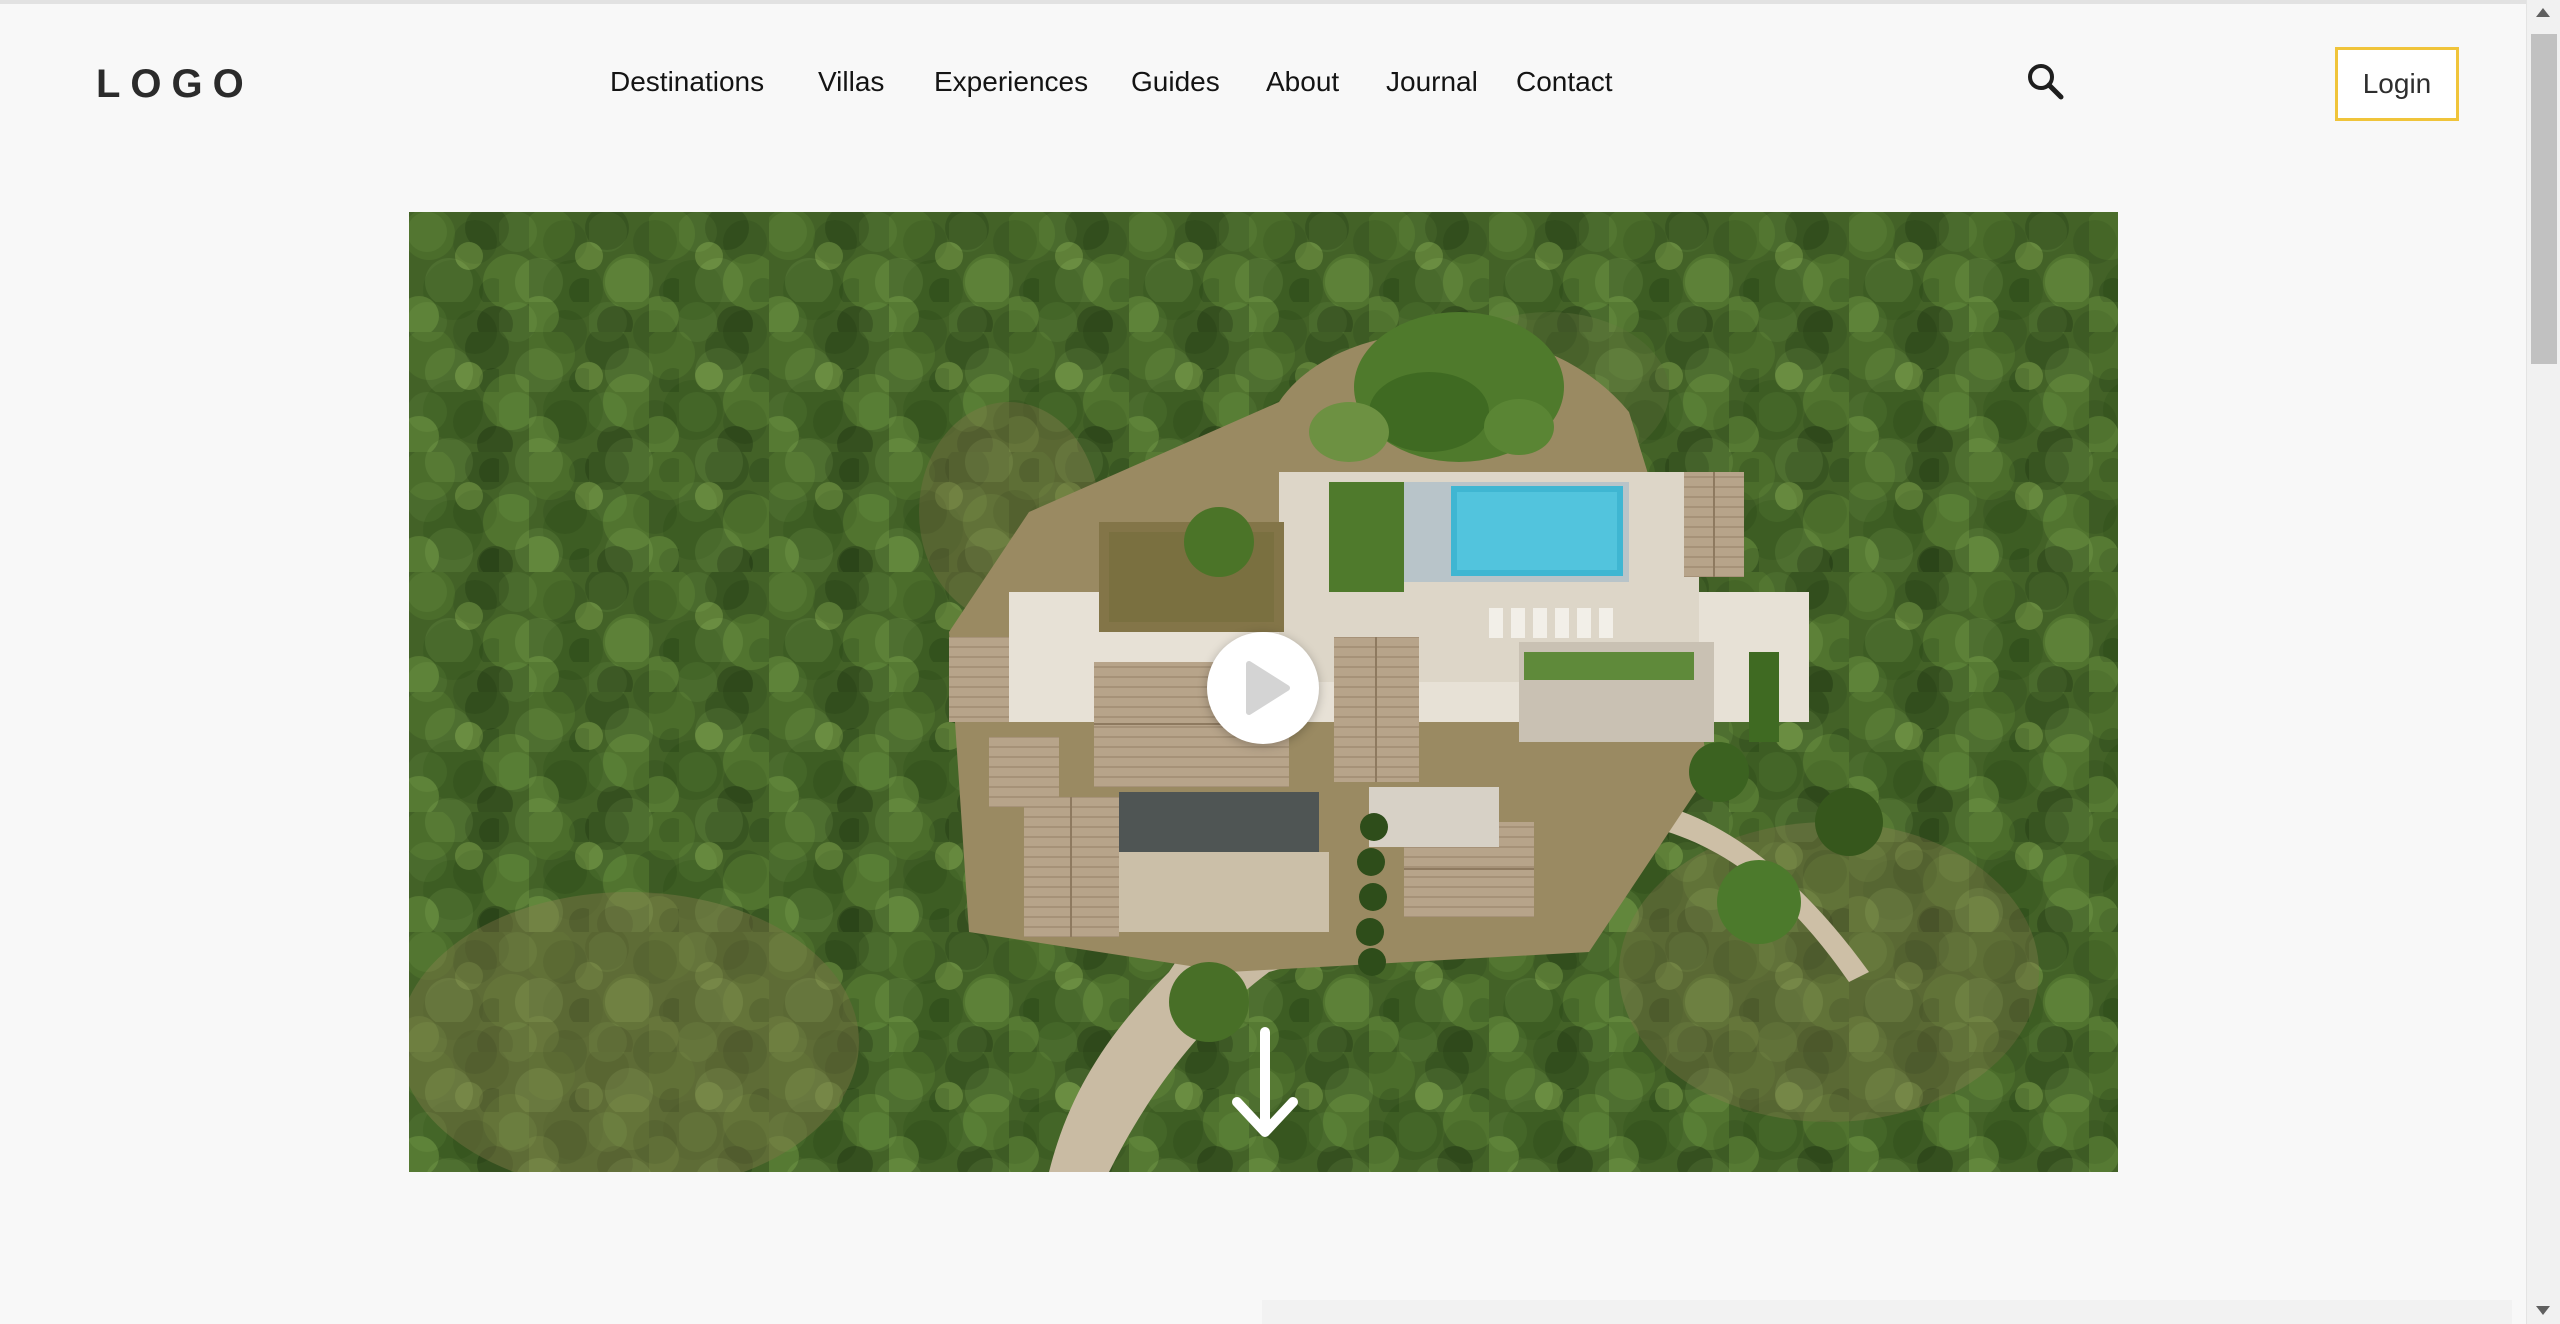 The height and width of the screenshot is (1324, 2560). What do you see at coordinates (1302, 82) in the screenshot?
I see `nav-item-about: About` at bounding box center [1302, 82].